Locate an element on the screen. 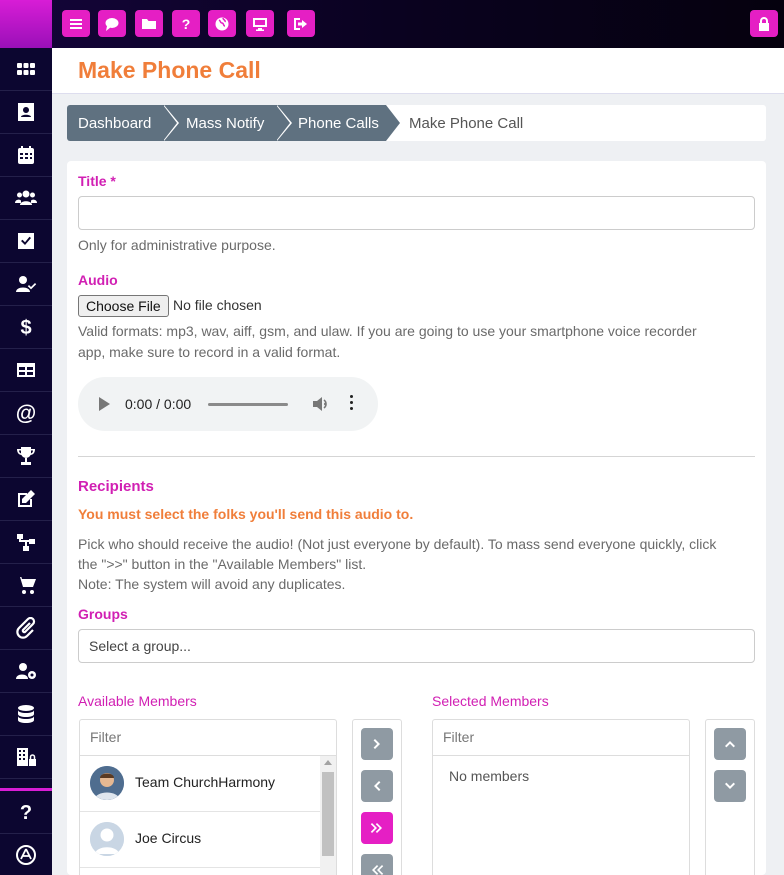  double-chevron-left-icon is located at coordinates (378, 870).